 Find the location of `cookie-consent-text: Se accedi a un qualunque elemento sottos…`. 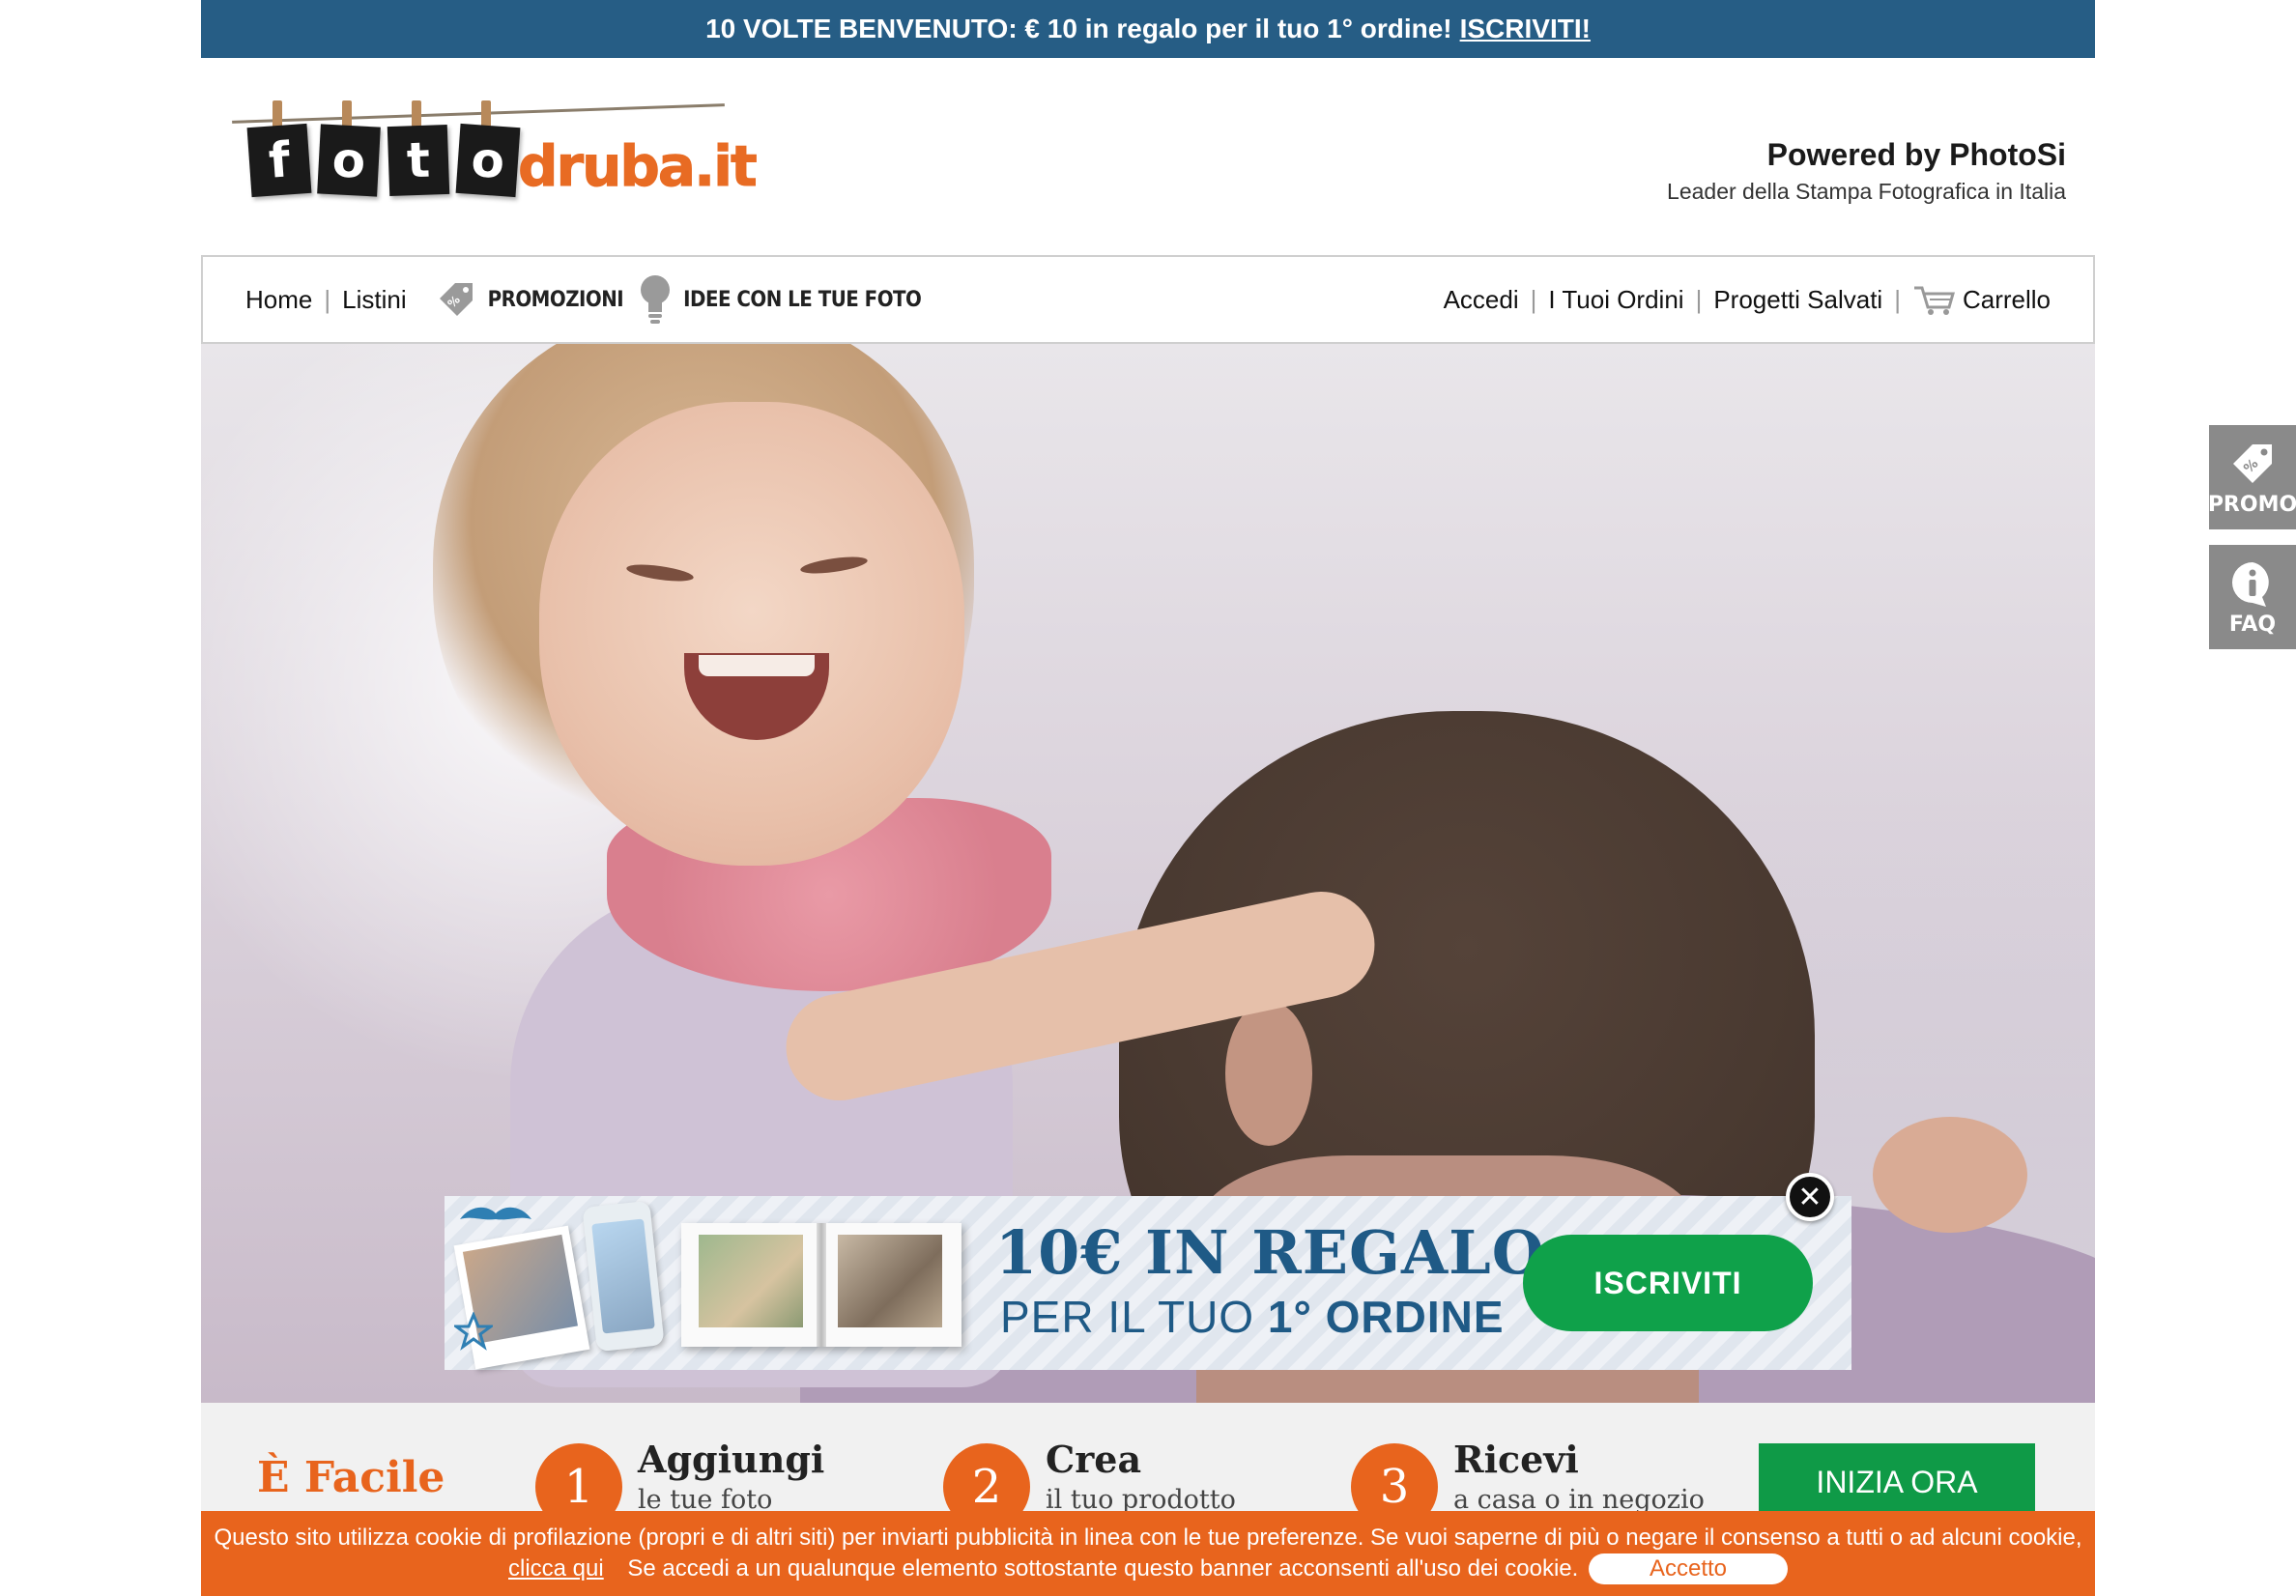

cookie-consent-text: Se accedi a un qualunque elemento sottos… is located at coordinates (1103, 1569).